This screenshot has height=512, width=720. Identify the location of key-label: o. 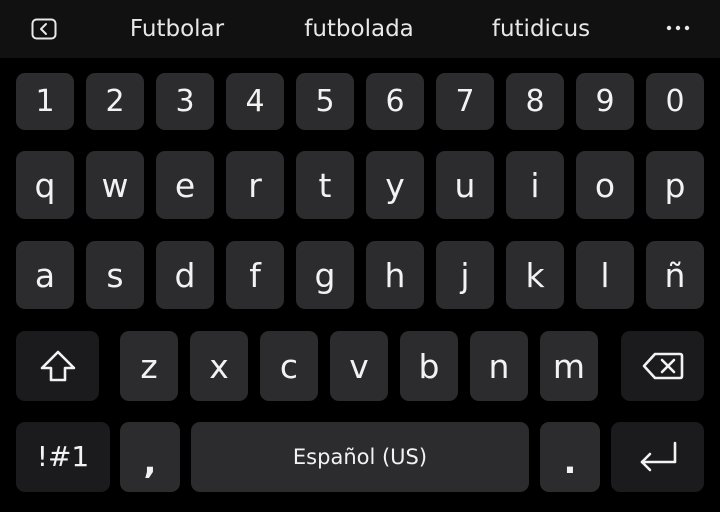
(605, 185).